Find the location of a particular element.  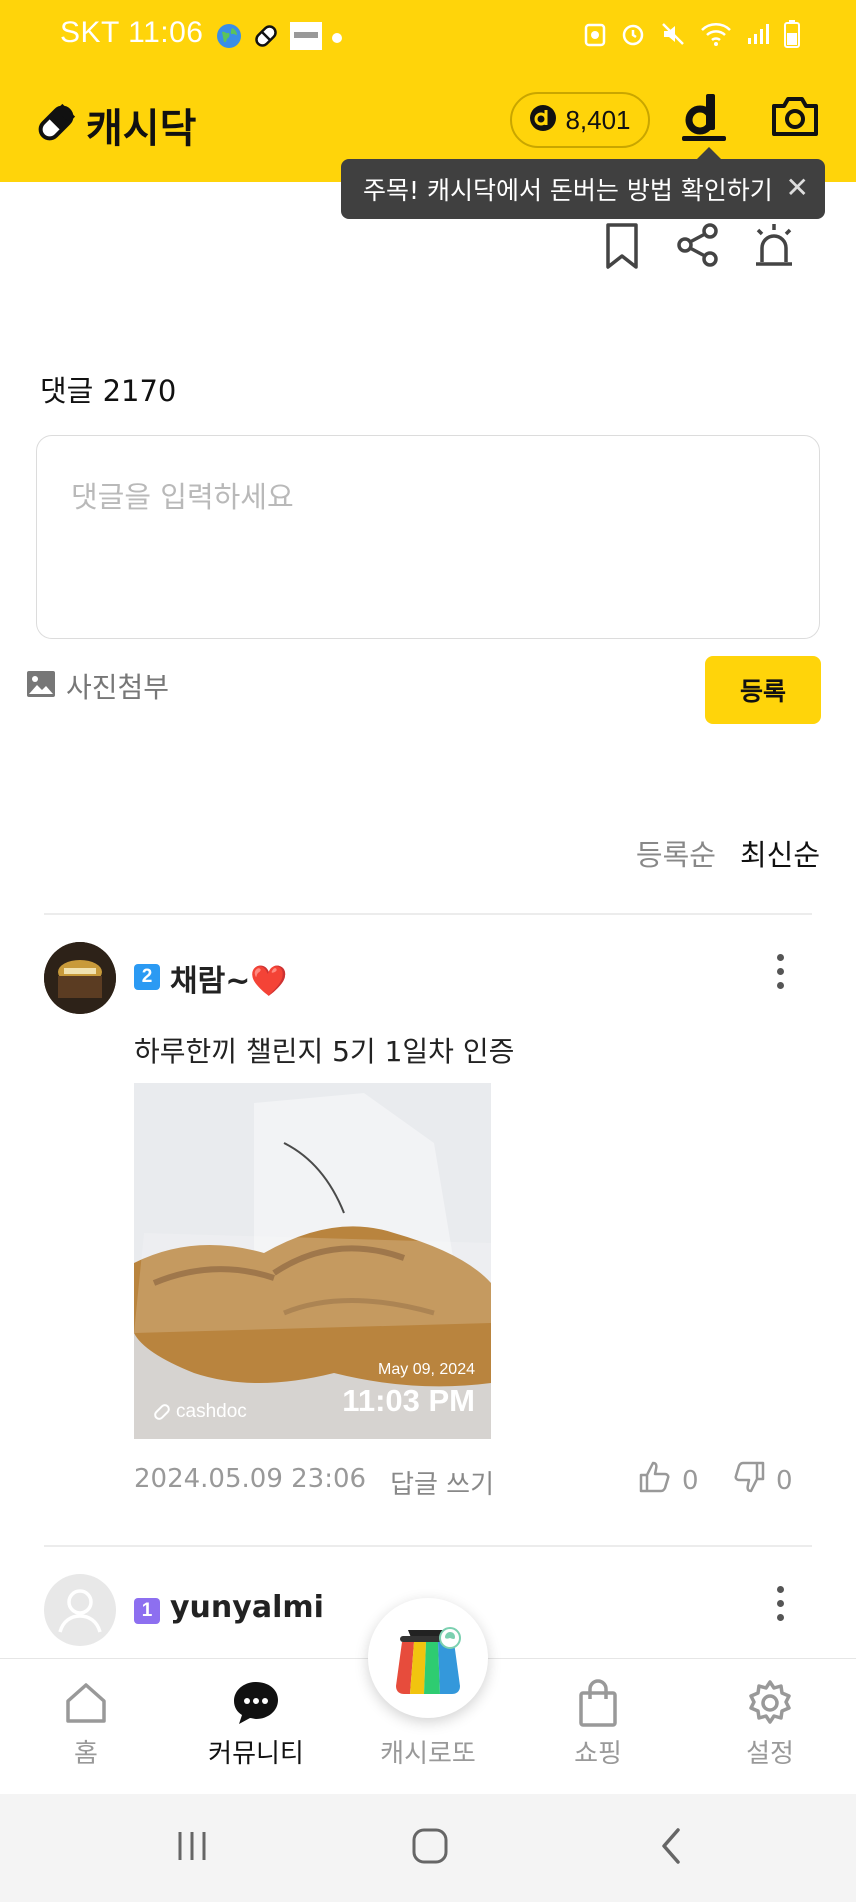

nav-home-label: 홈 is located at coordinates (86, 1754).